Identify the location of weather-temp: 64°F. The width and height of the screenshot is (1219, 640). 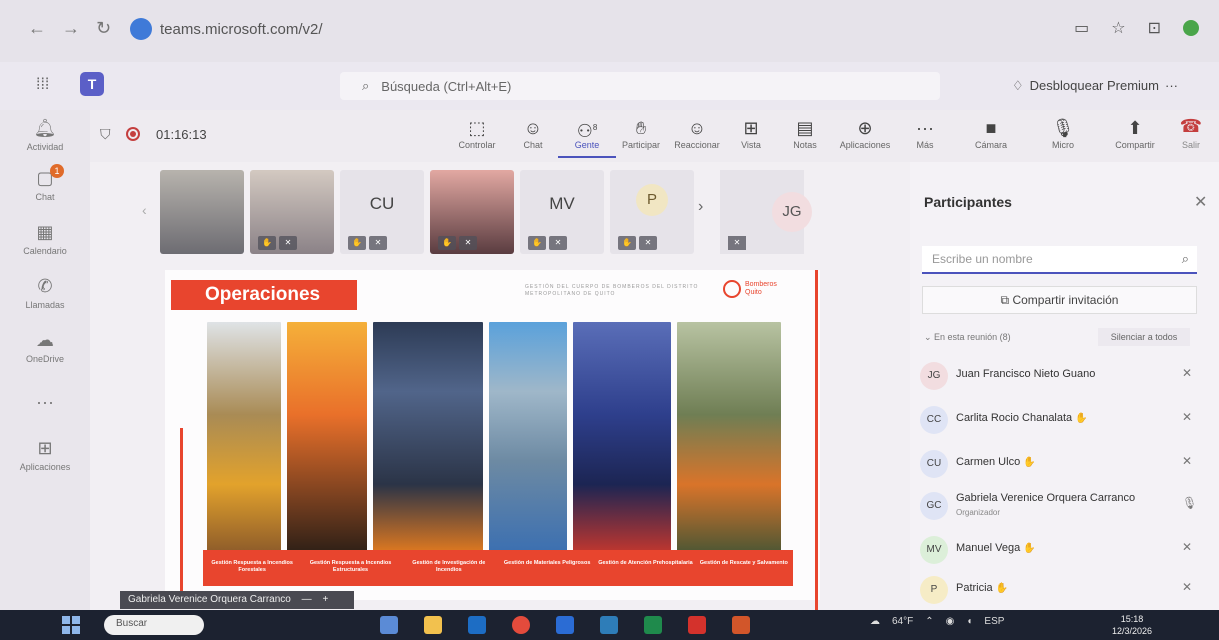
(902, 621).